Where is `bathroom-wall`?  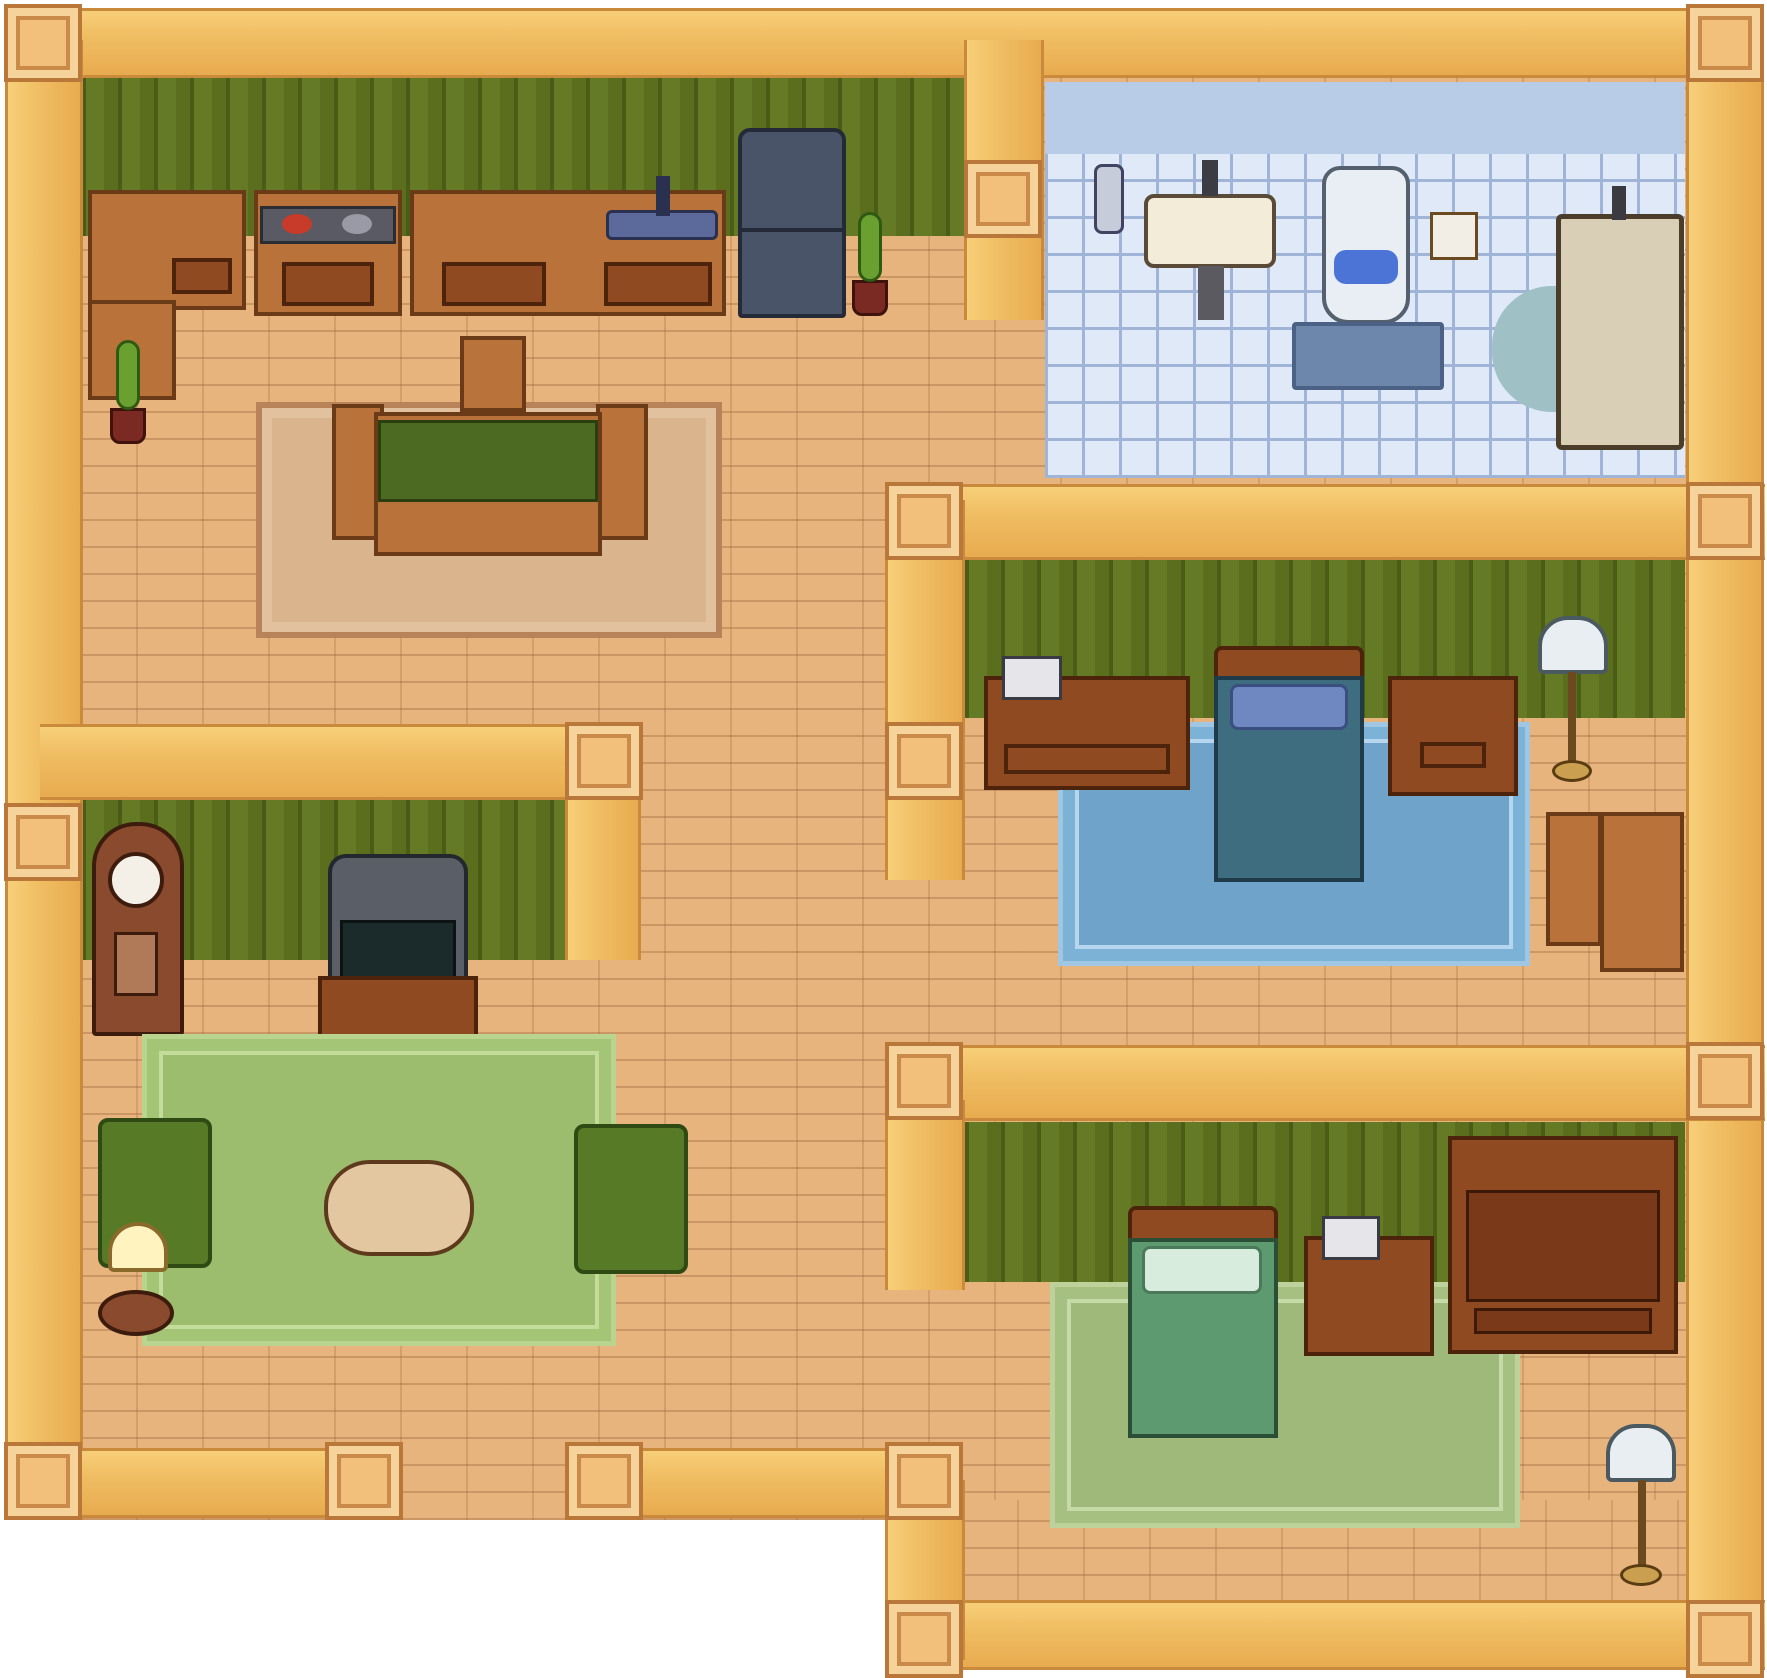
bathroom-wall is located at coordinates (1365, 118).